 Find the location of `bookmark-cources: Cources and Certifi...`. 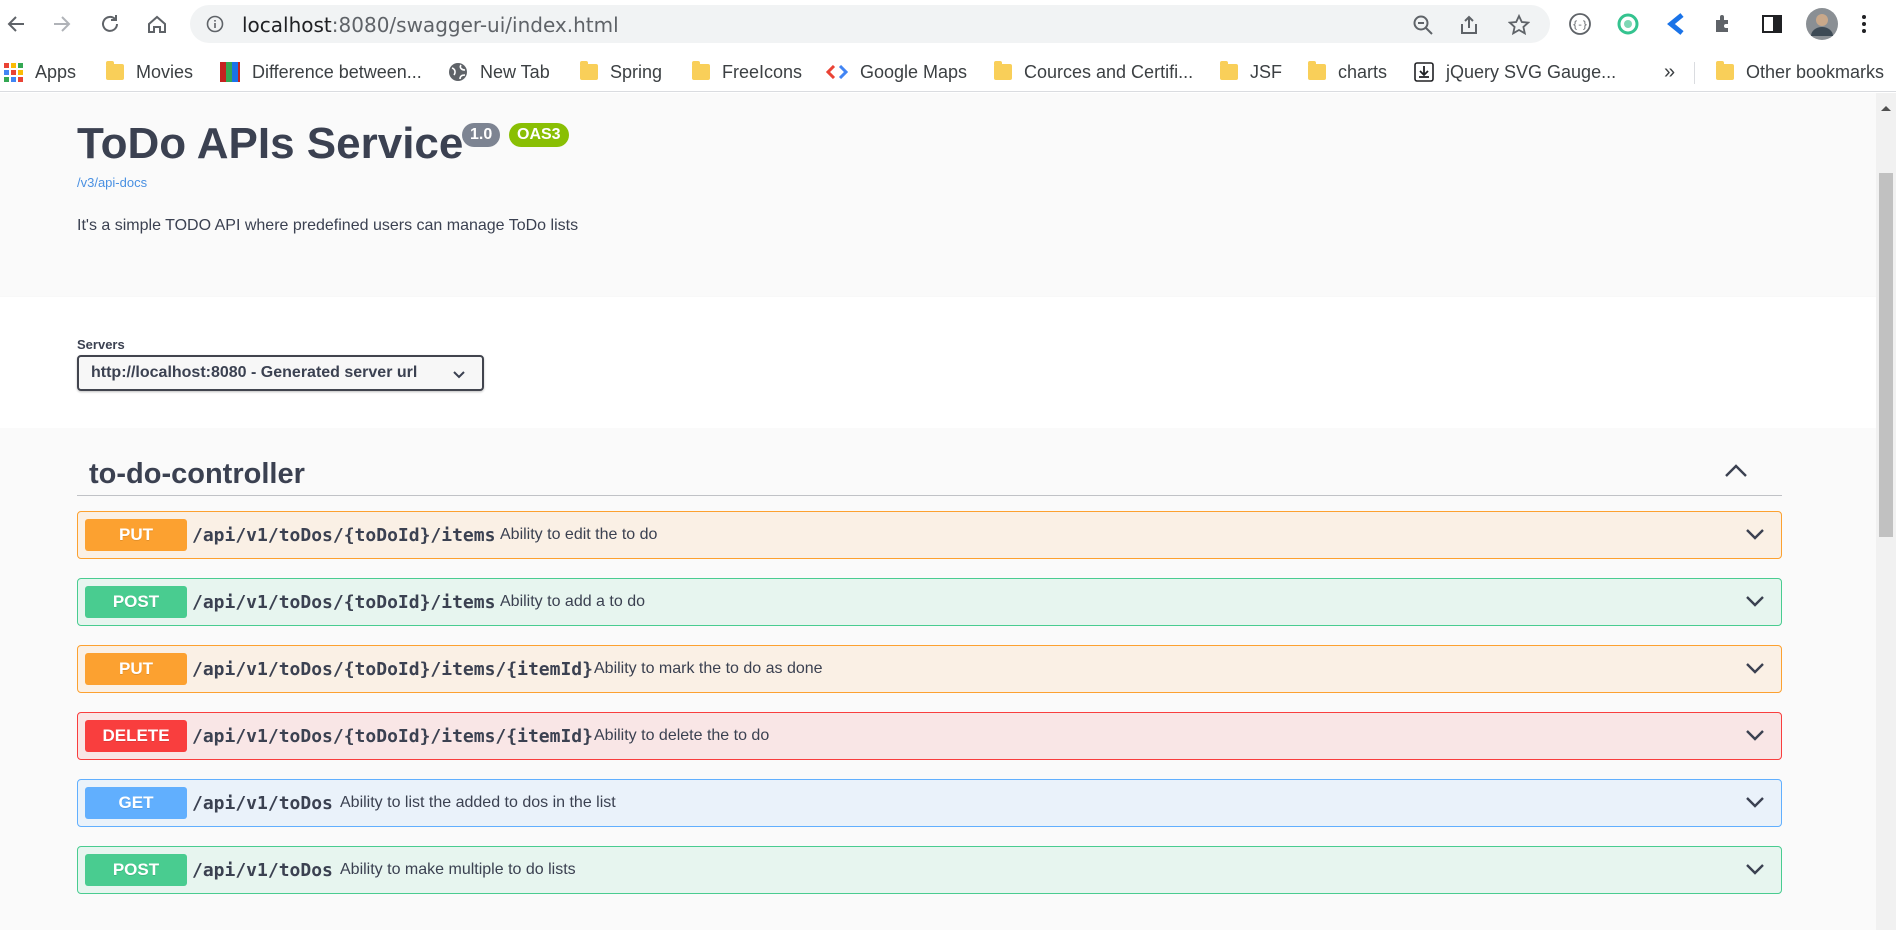

bookmark-cources: Cources and Certifi... is located at coordinates (1093, 72).